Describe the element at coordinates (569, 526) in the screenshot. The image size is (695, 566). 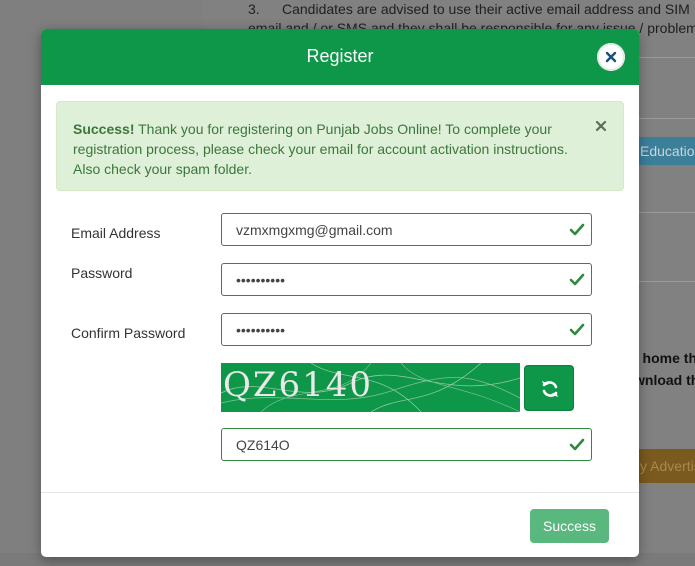
I see `success-button: Success` at that location.